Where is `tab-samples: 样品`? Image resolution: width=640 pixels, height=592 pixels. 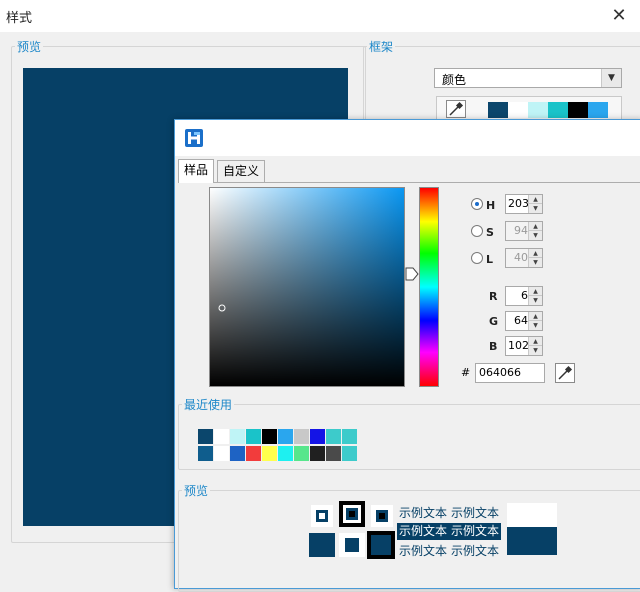 tab-samples: 样品 is located at coordinates (196, 171).